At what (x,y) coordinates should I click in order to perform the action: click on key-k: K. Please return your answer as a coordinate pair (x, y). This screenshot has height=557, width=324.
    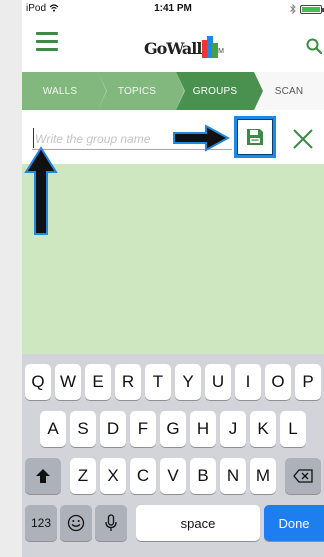
    Looking at the image, I should click on (263, 429).